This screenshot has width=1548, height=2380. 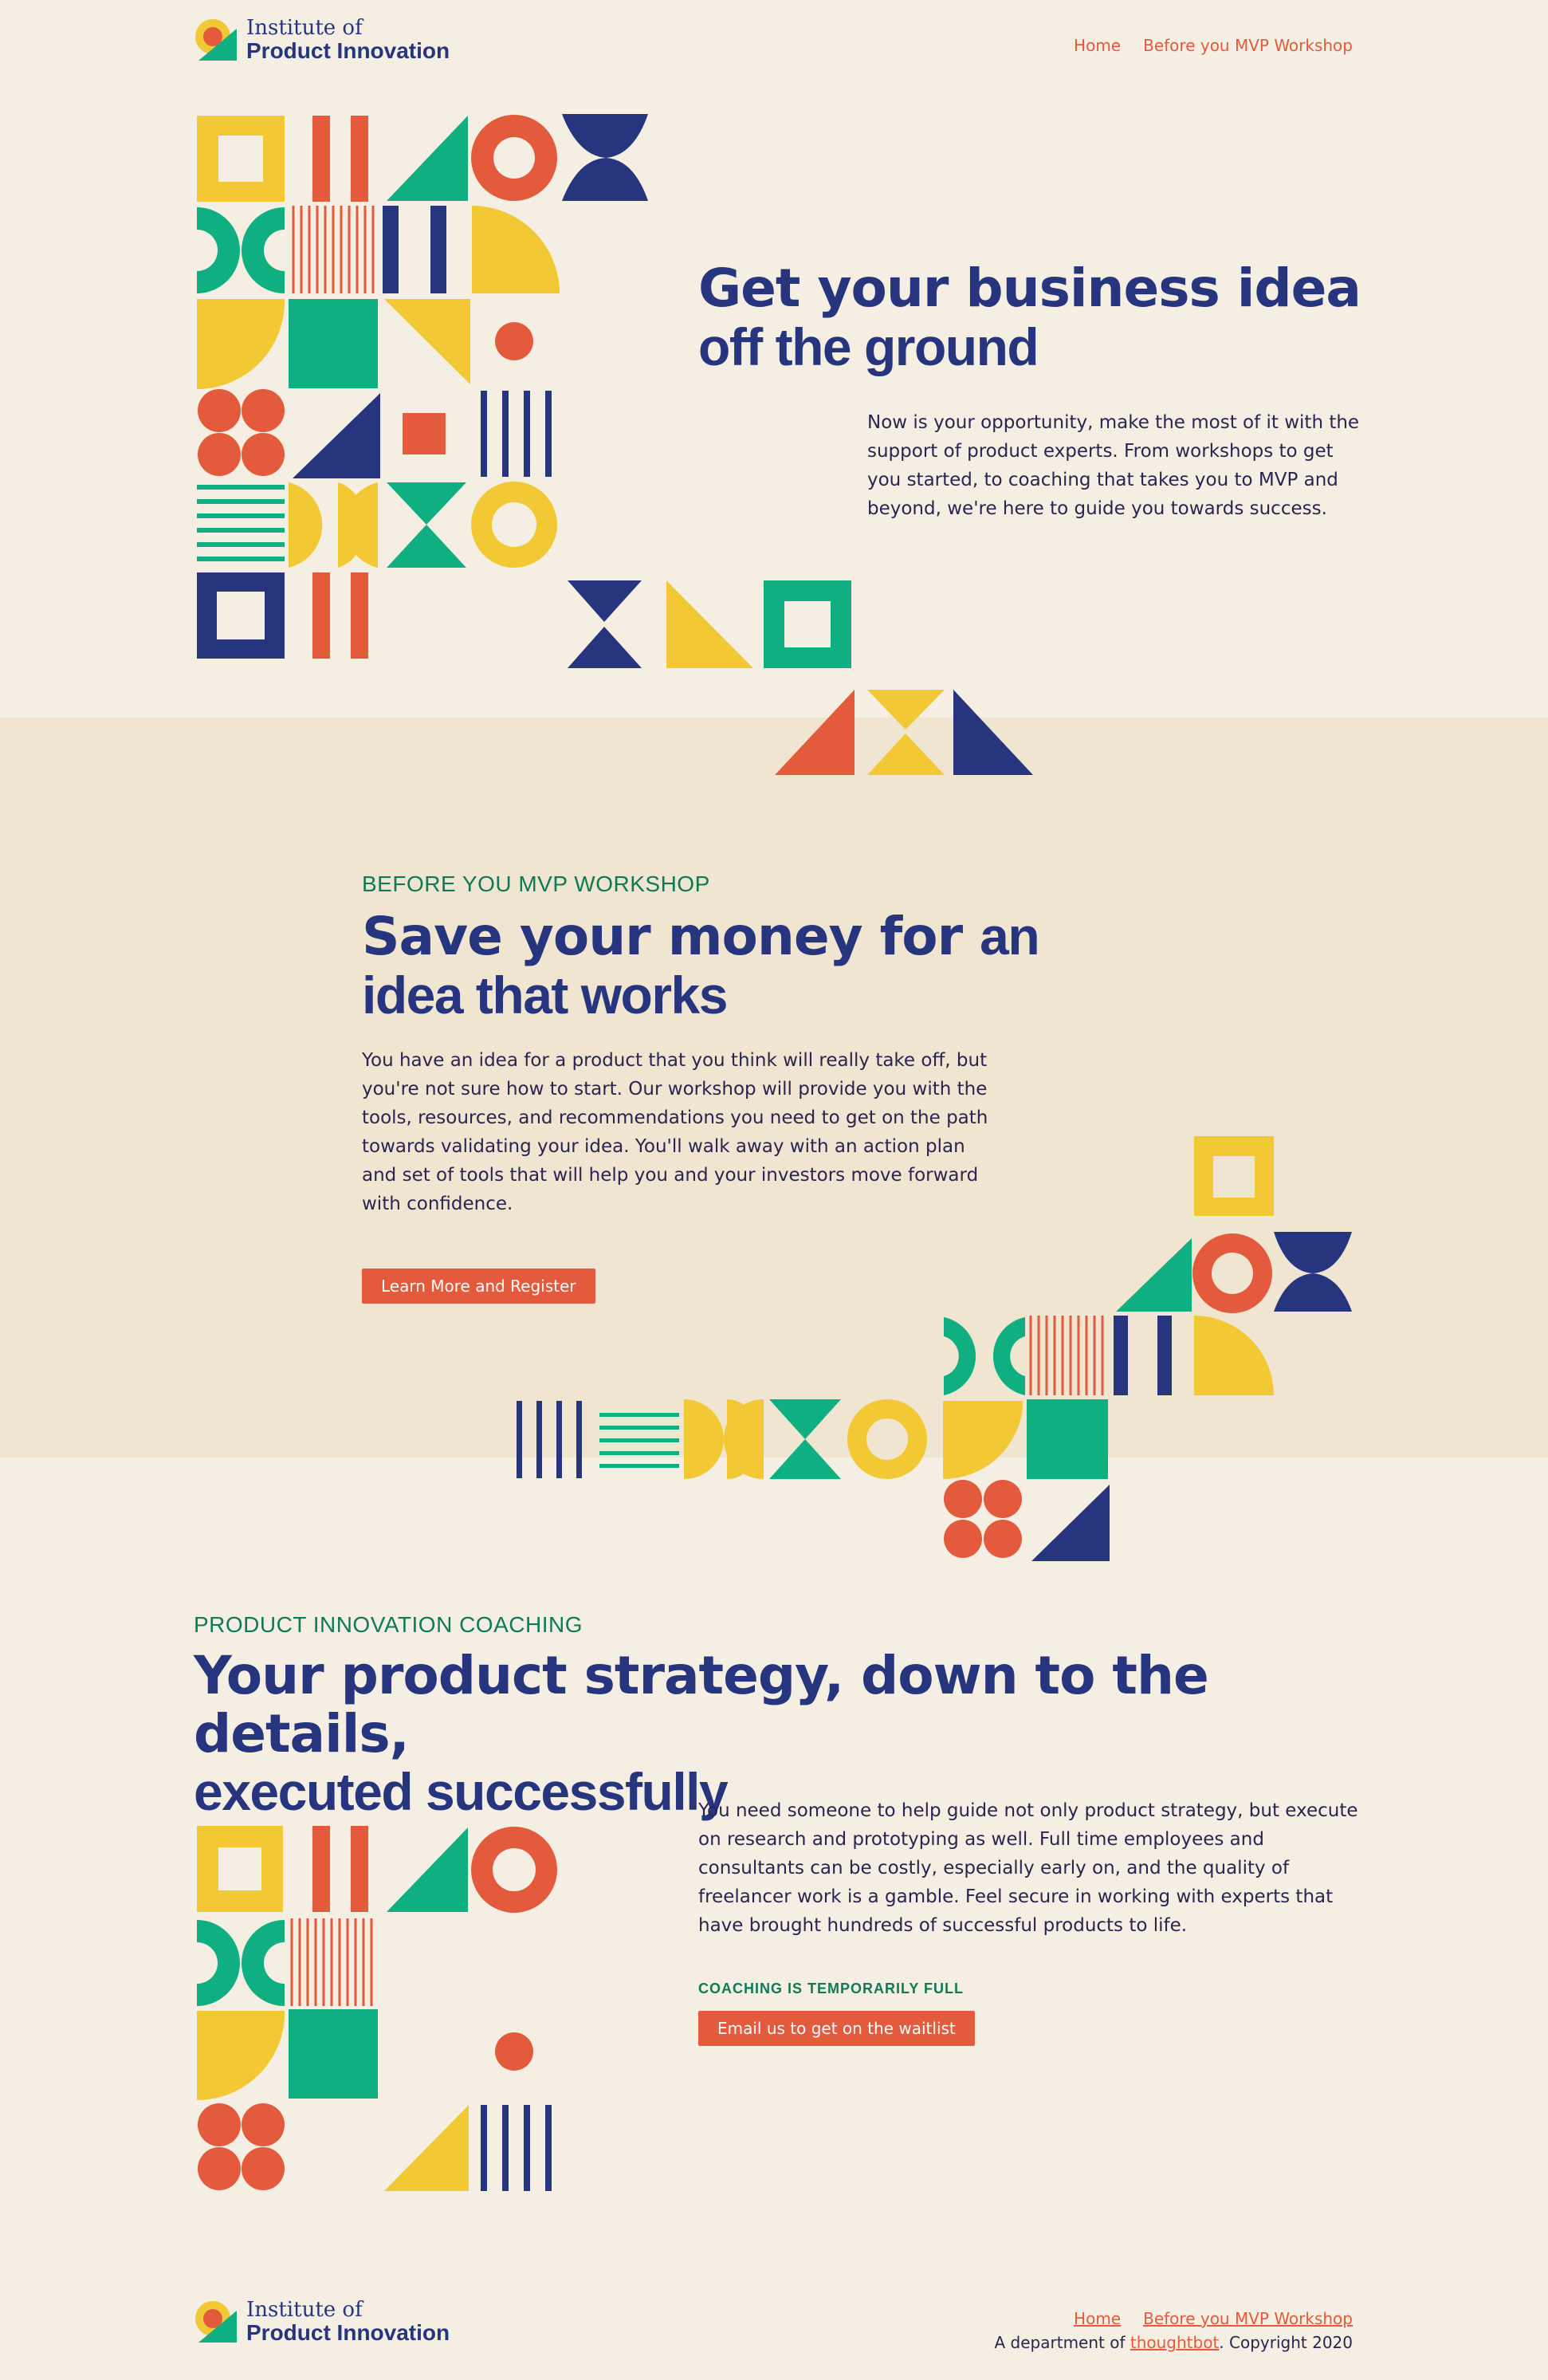 What do you see at coordinates (869, 346) in the screenshot?
I see `hero-headline-bold: off the ground` at bounding box center [869, 346].